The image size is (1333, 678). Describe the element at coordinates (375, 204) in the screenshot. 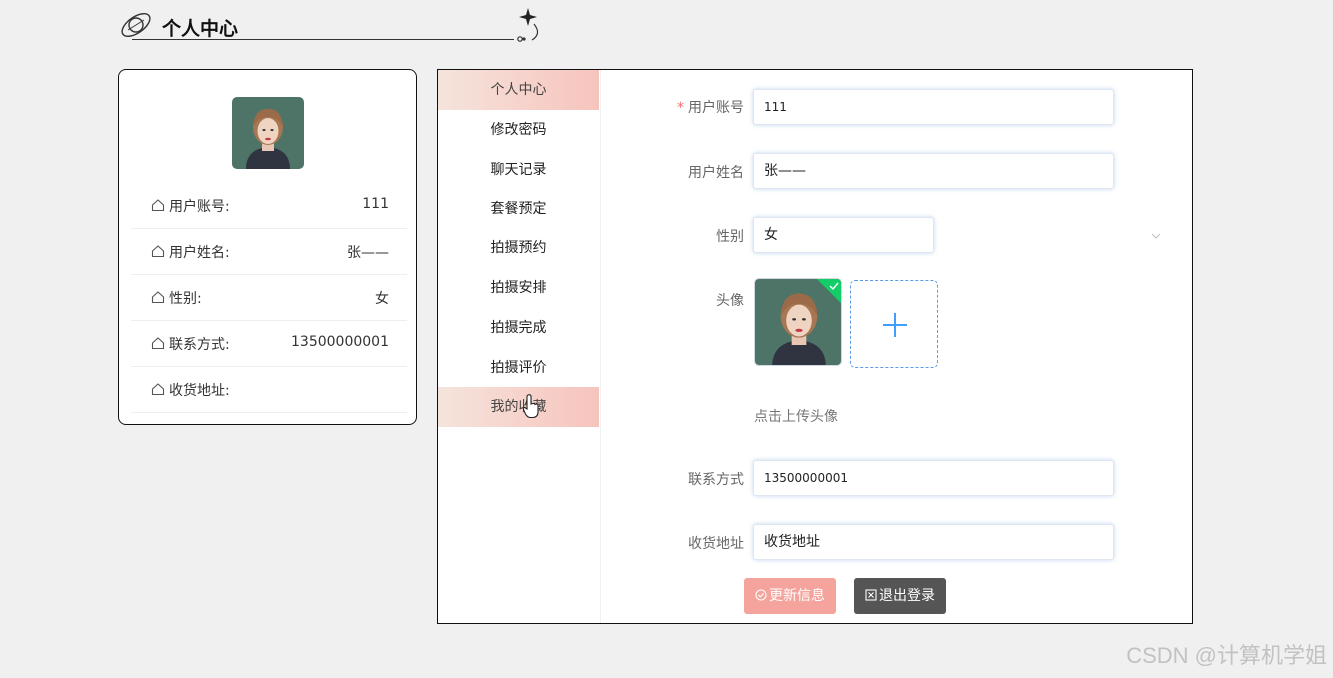

I see `profile-value: 111` at that location.